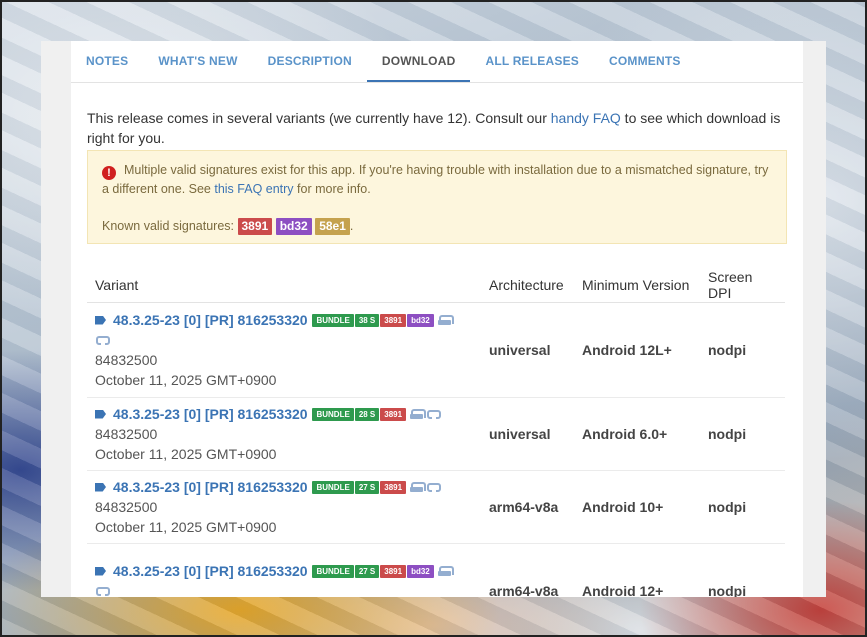 This screenshot has width=867, height=637. What do you see at coordinates (637, 434) in the screenshot?
I see `min-version-cell: Android 6.0+` at bounding box center [637, 434].